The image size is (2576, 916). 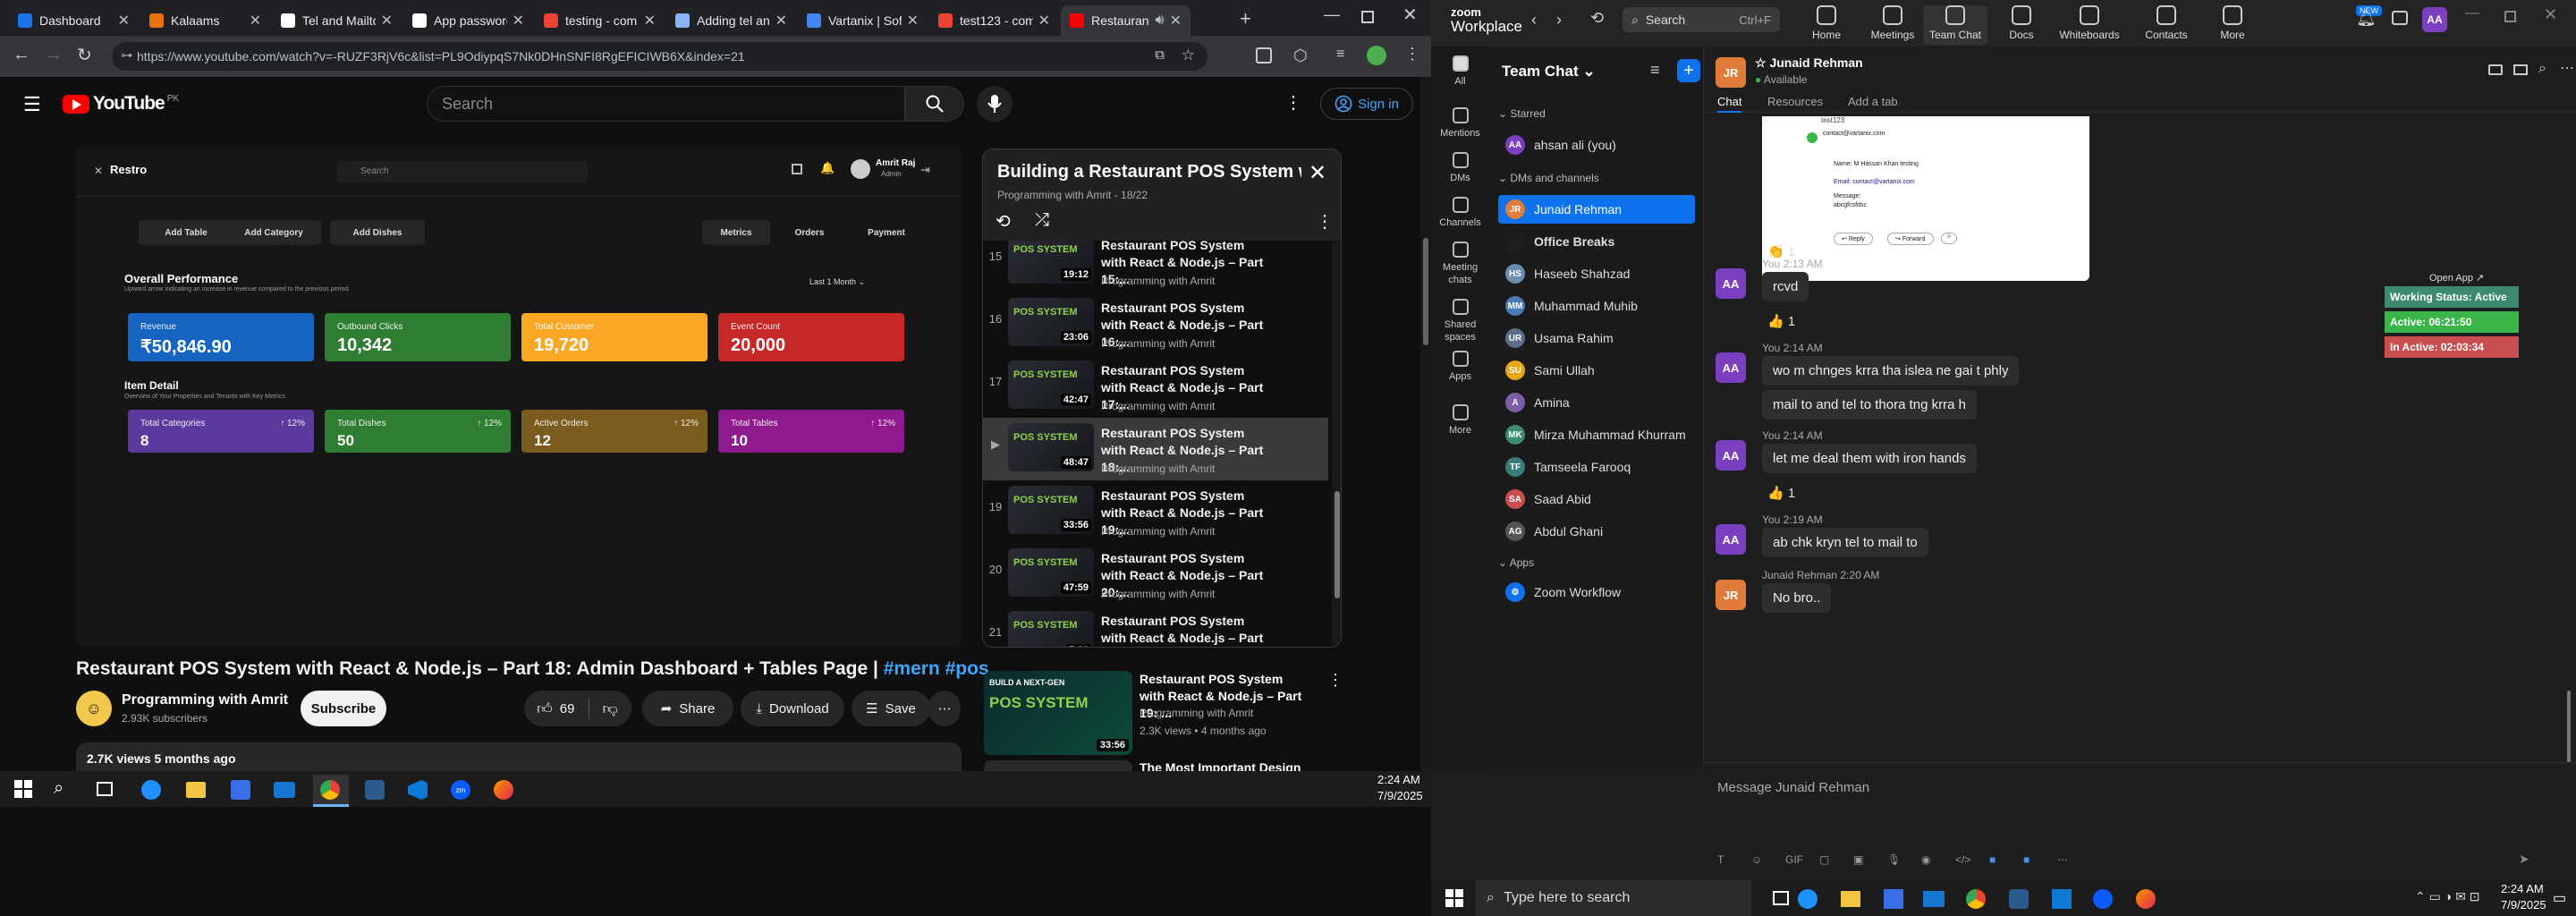 I want to click on composer-tool-icon: ▣, so click(x=1858, y=859).